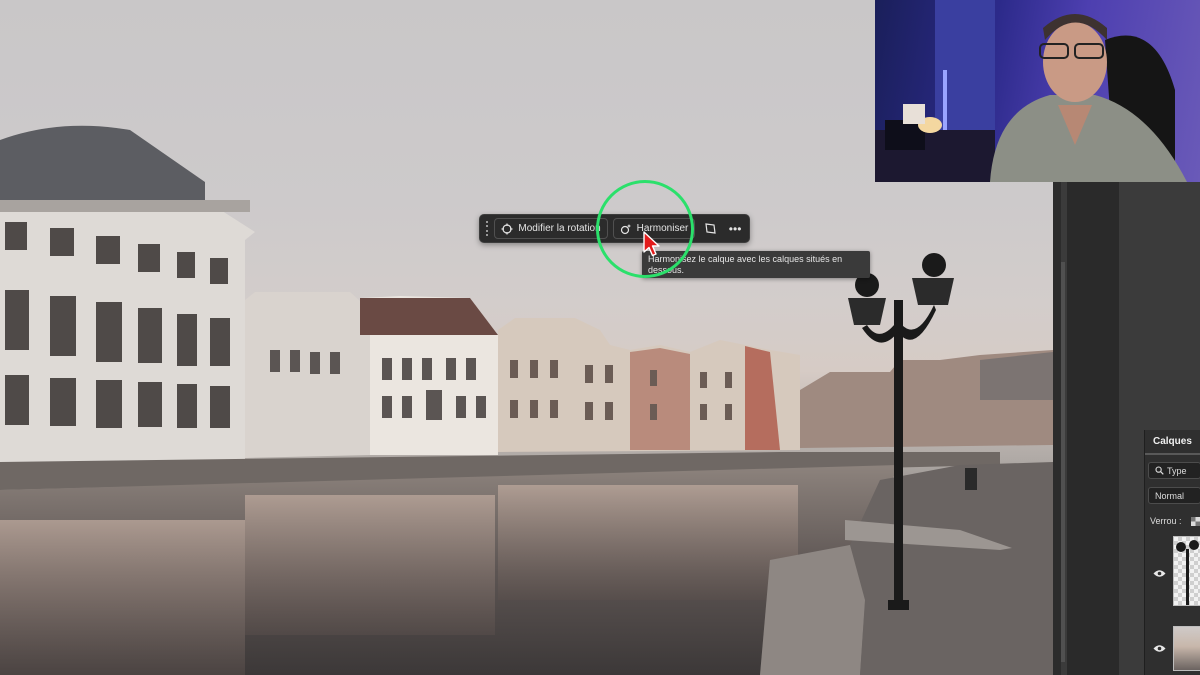  What do you see at coordinates (1172, 552) in the screenshot?
I see `layers-panel: Calques Type Normal Verrou :` at bounding box center [1172, 552].